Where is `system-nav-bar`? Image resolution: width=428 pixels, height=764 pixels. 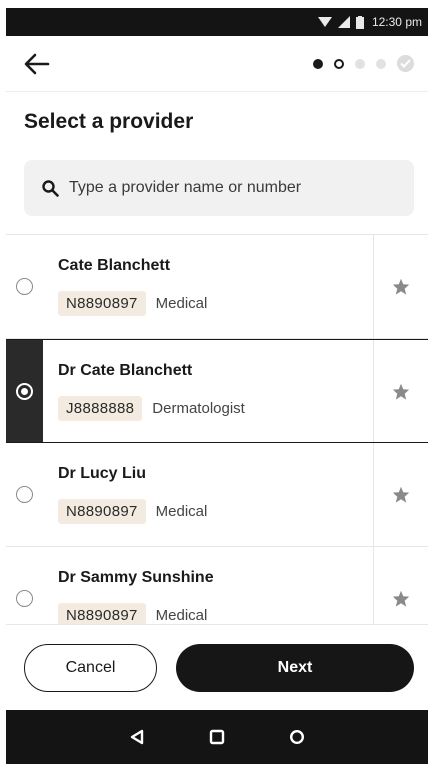 system-nav-bar is located at coordinates (217, 737).